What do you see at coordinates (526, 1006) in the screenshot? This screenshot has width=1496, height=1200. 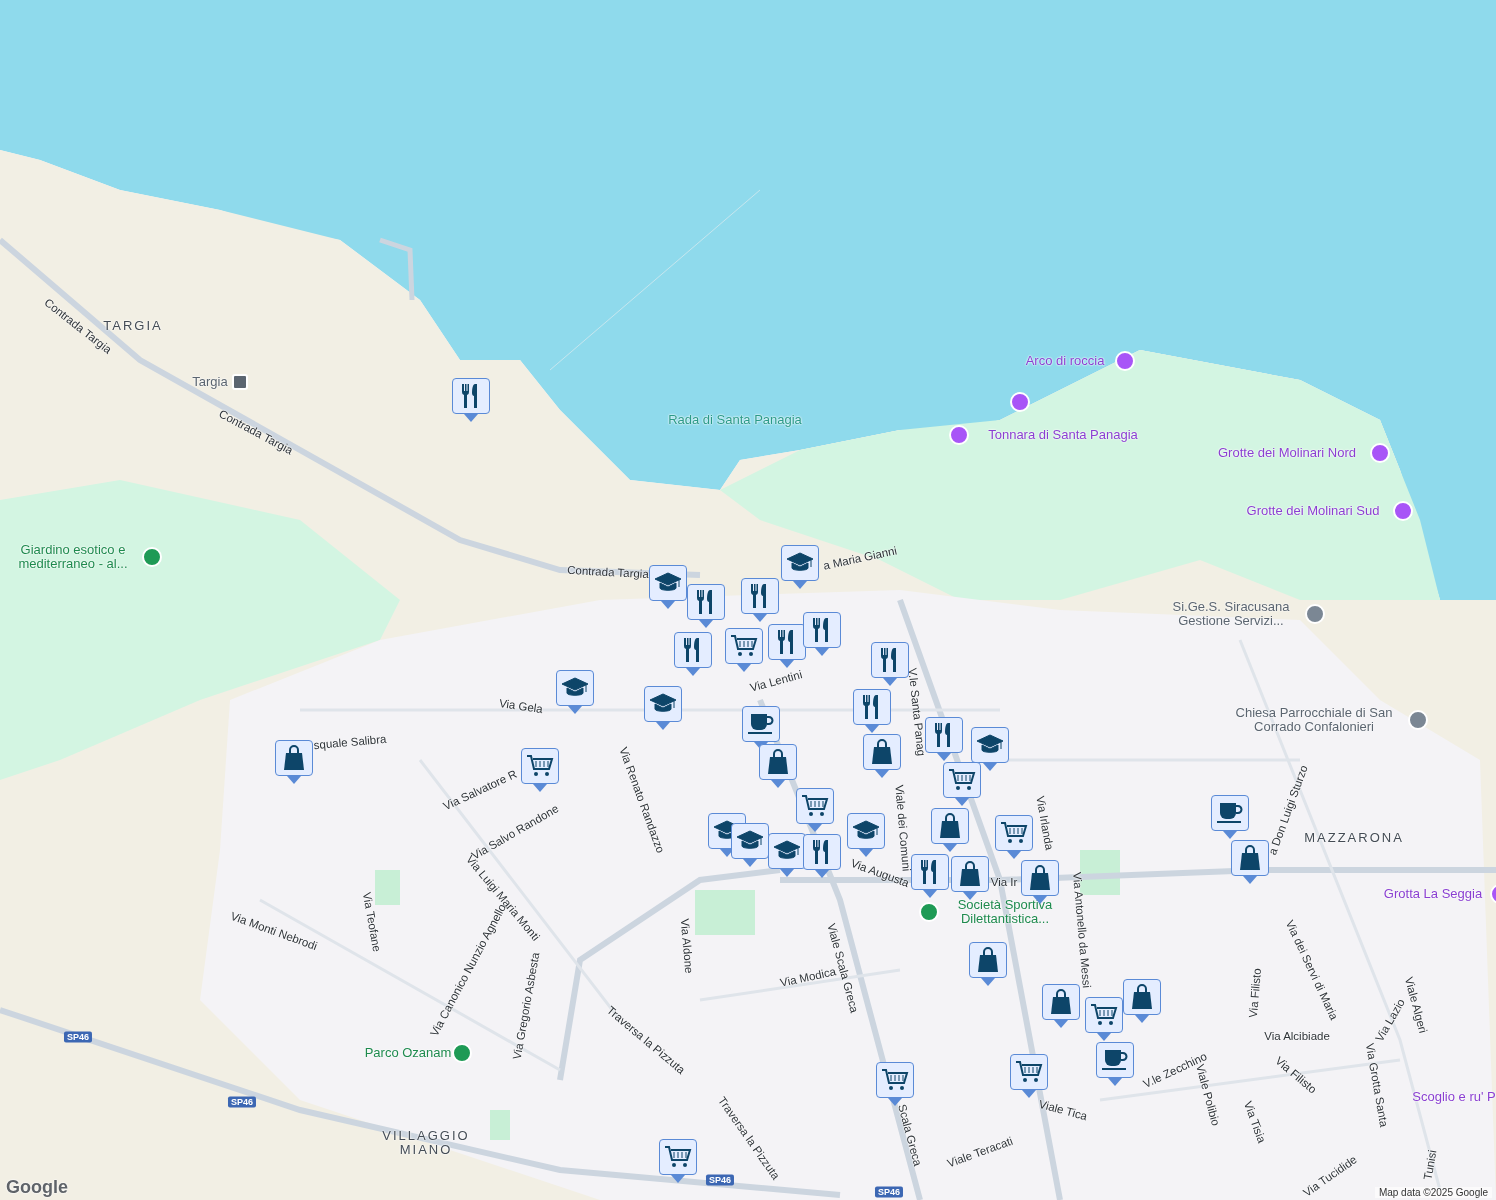 I see `street-label: Via Gregorio Asbesta` at bounding box center [526, 1006].